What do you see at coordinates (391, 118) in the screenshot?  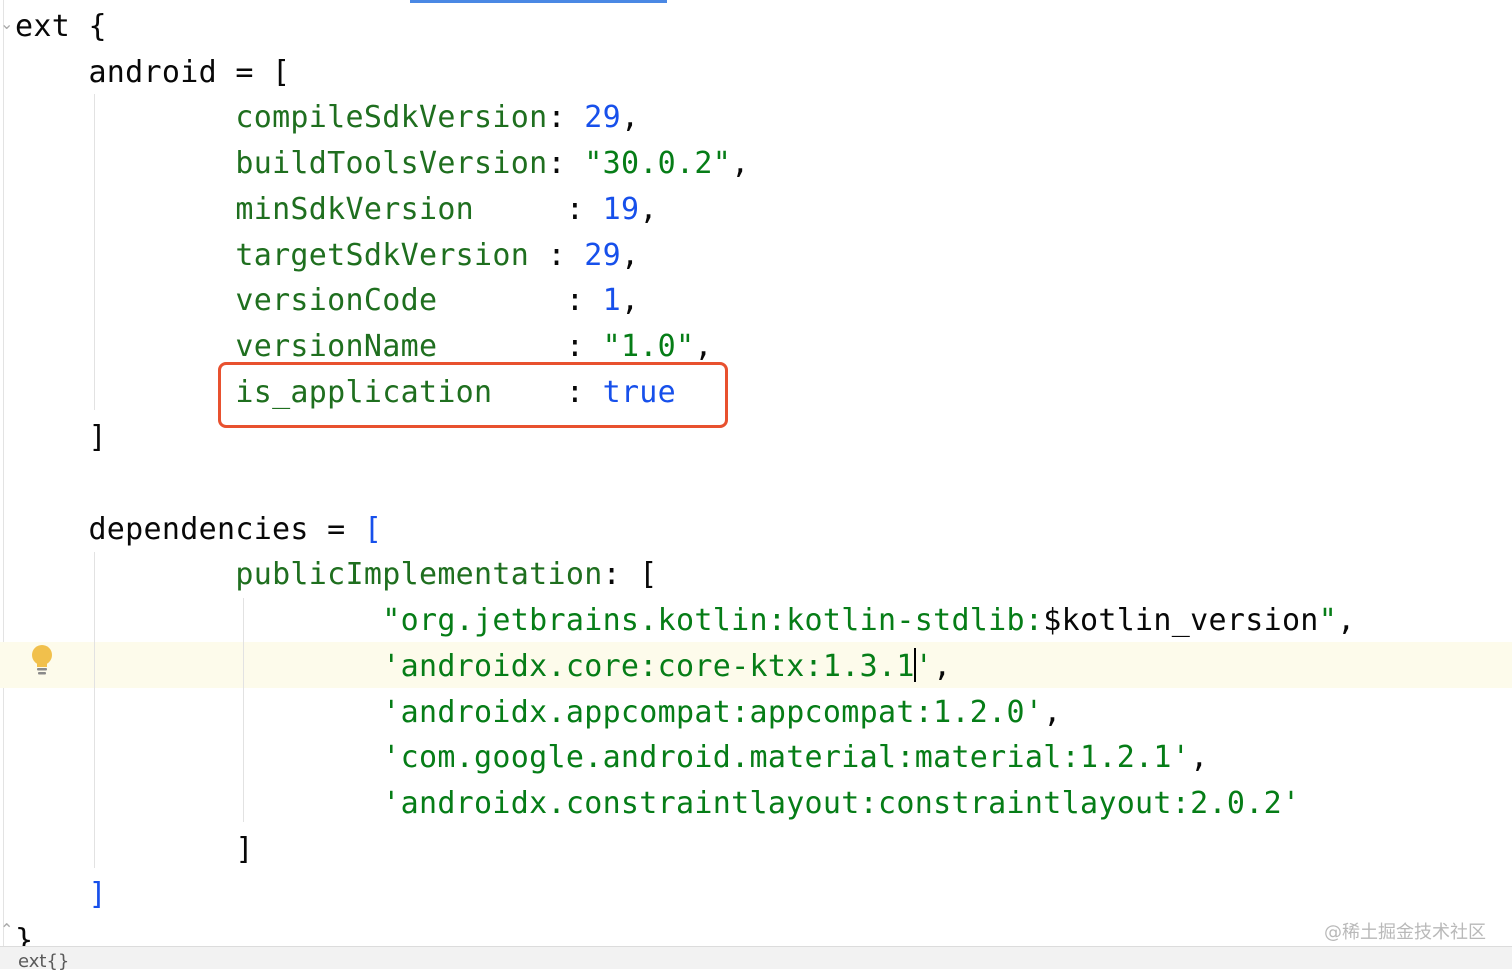 I see `code-token: compileSdkVersion` at bounding box center [391, 118].